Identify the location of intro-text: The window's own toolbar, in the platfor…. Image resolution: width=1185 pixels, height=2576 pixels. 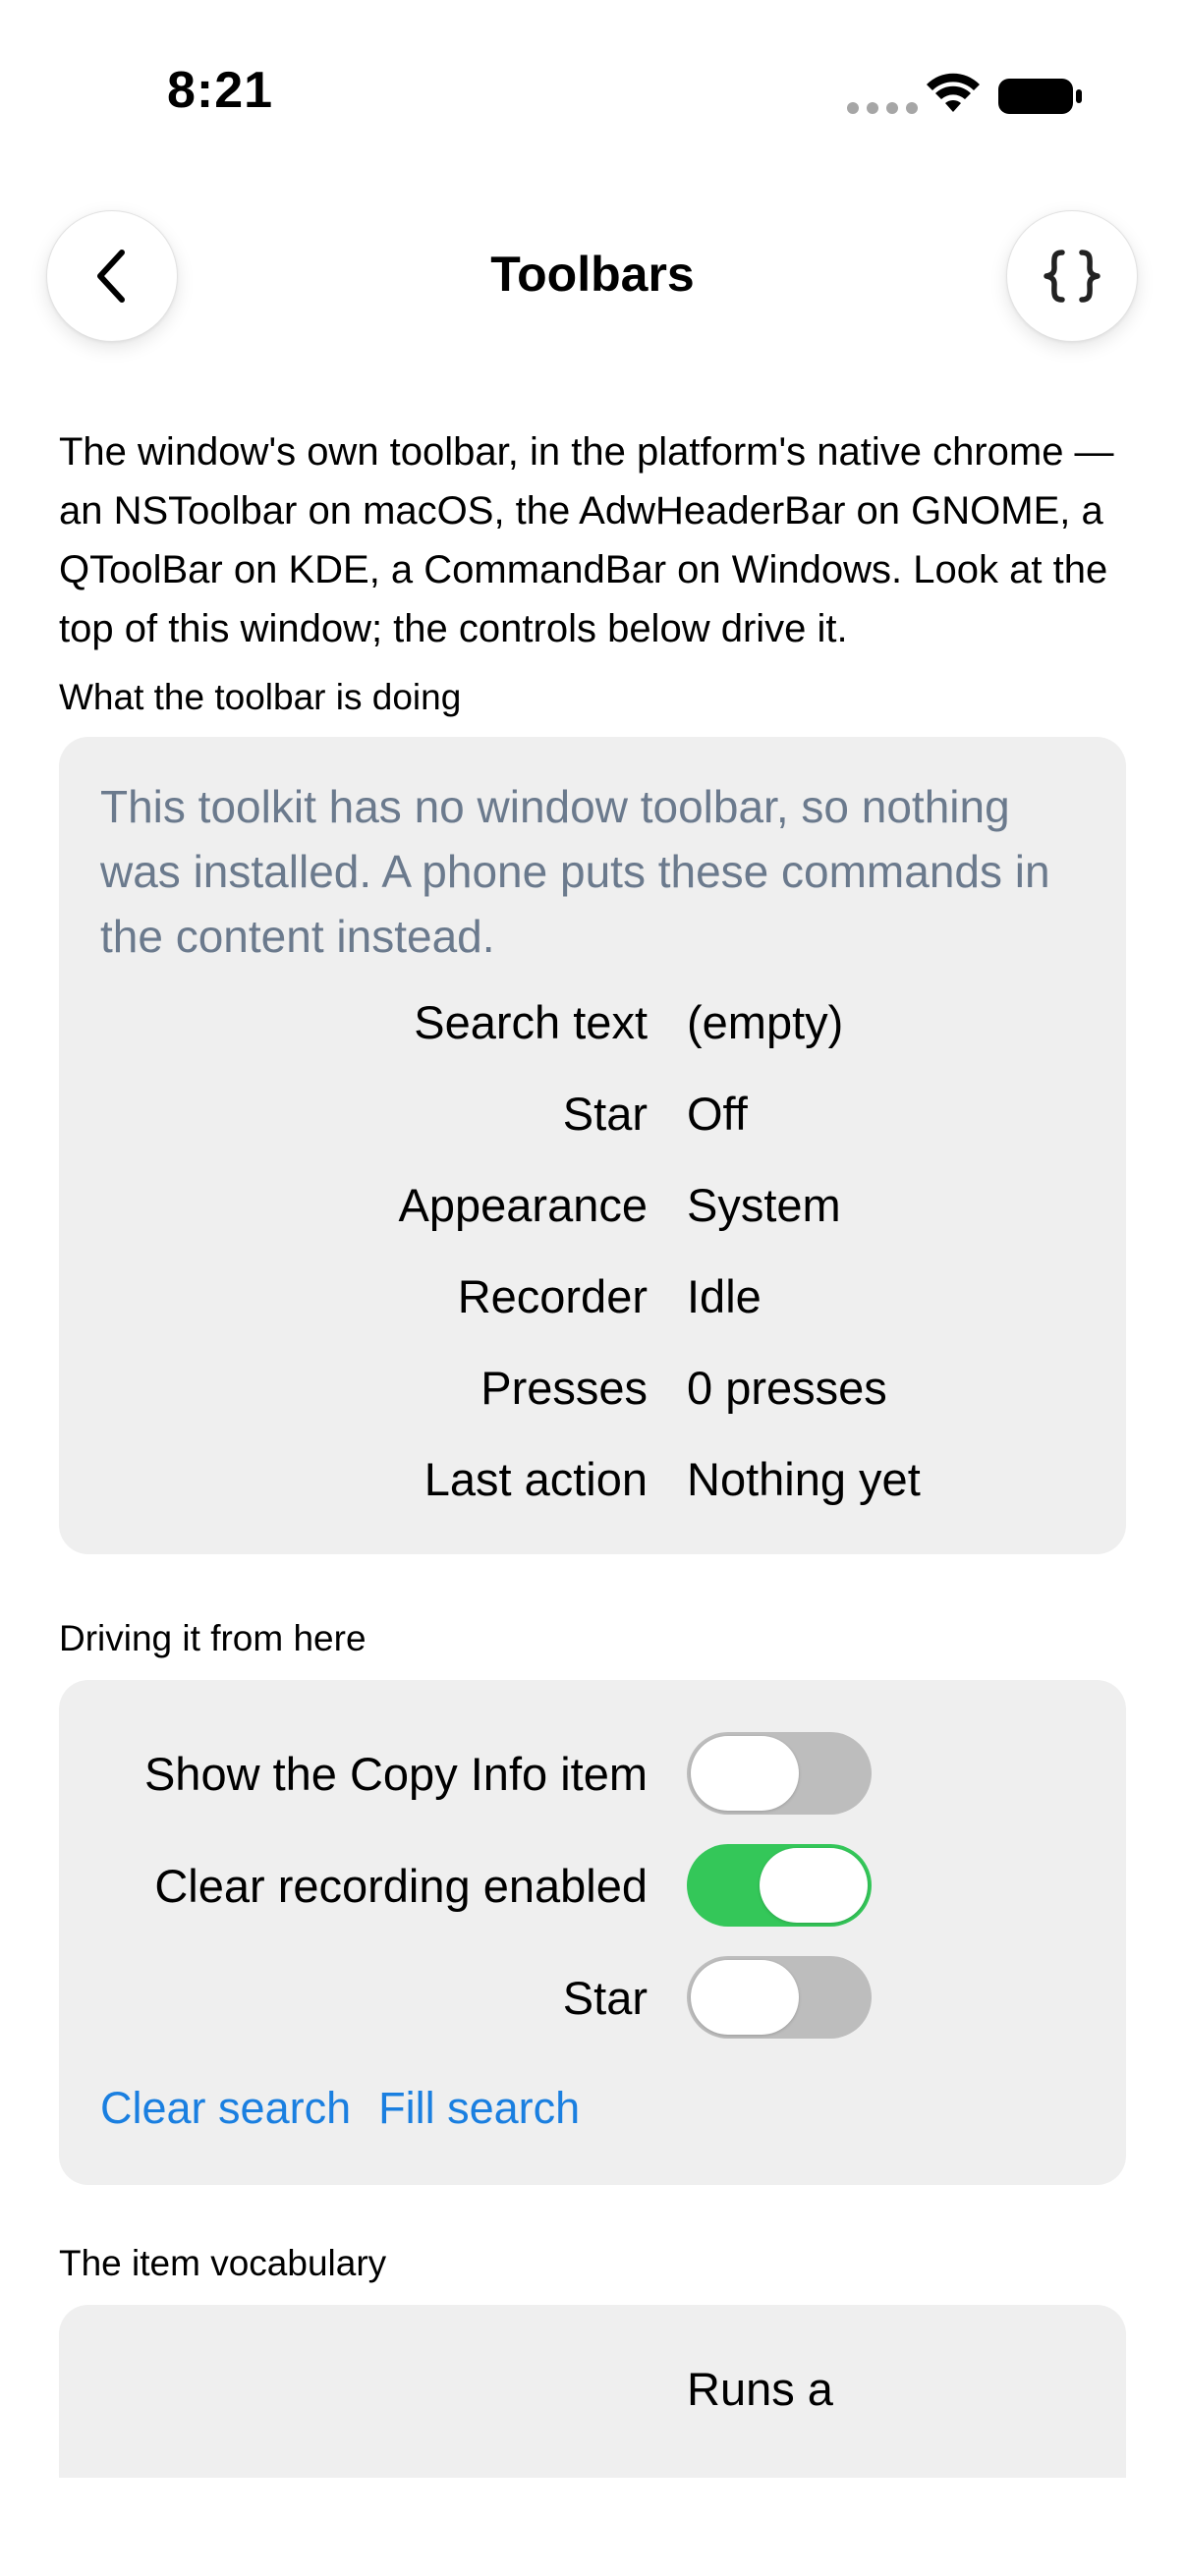
(587, 540).